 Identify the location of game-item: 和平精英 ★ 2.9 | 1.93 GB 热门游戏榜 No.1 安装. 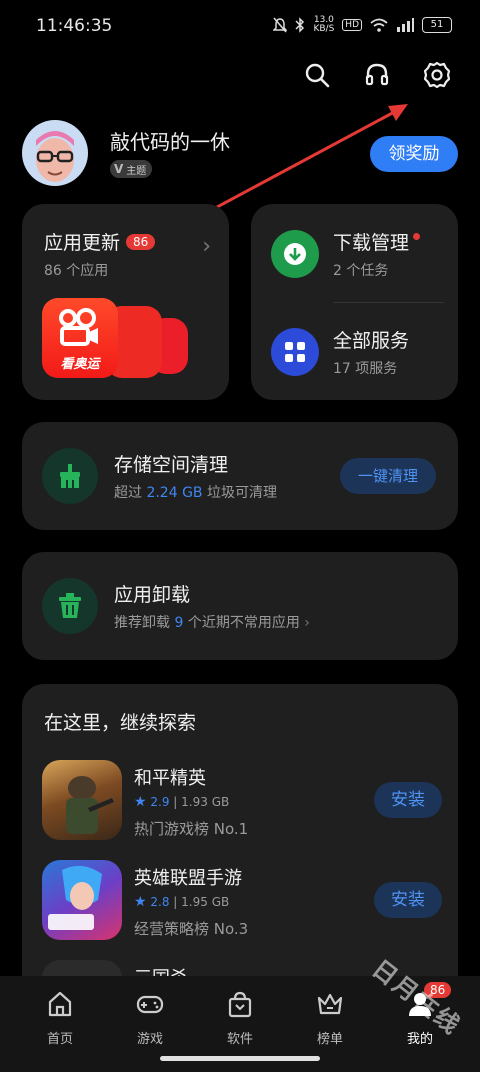
(242, 802).